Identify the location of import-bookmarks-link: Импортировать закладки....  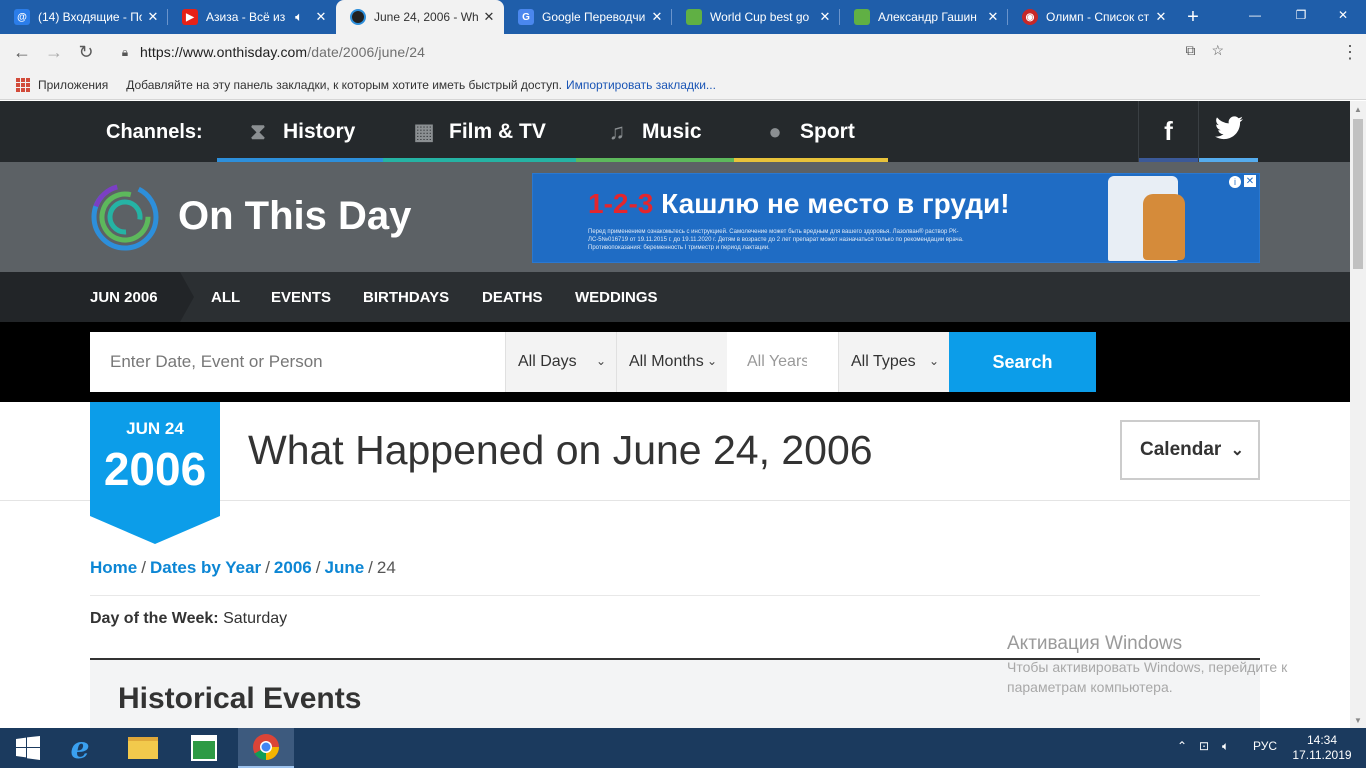
(641, 85).